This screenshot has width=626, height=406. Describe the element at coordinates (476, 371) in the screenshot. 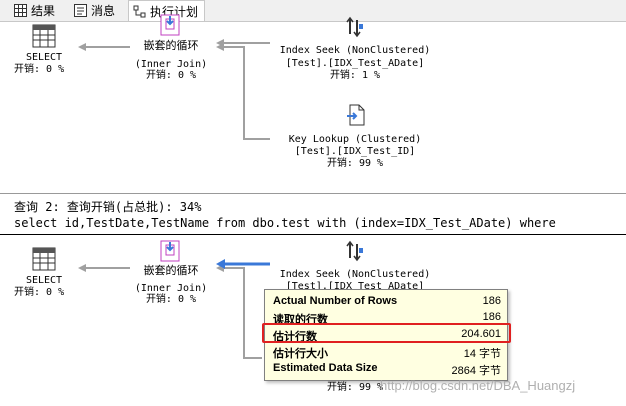

I see `tooltip-value: 2864 字节` at that location.